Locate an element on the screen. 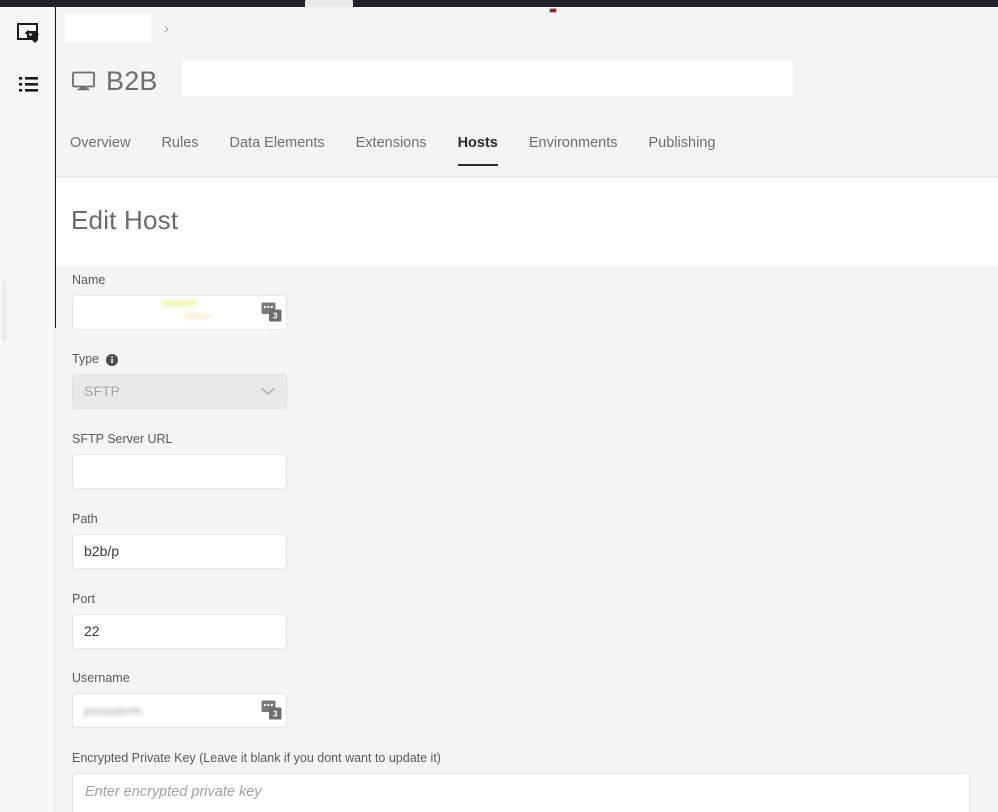  label-path: Path is located at coordinates (85, 519).